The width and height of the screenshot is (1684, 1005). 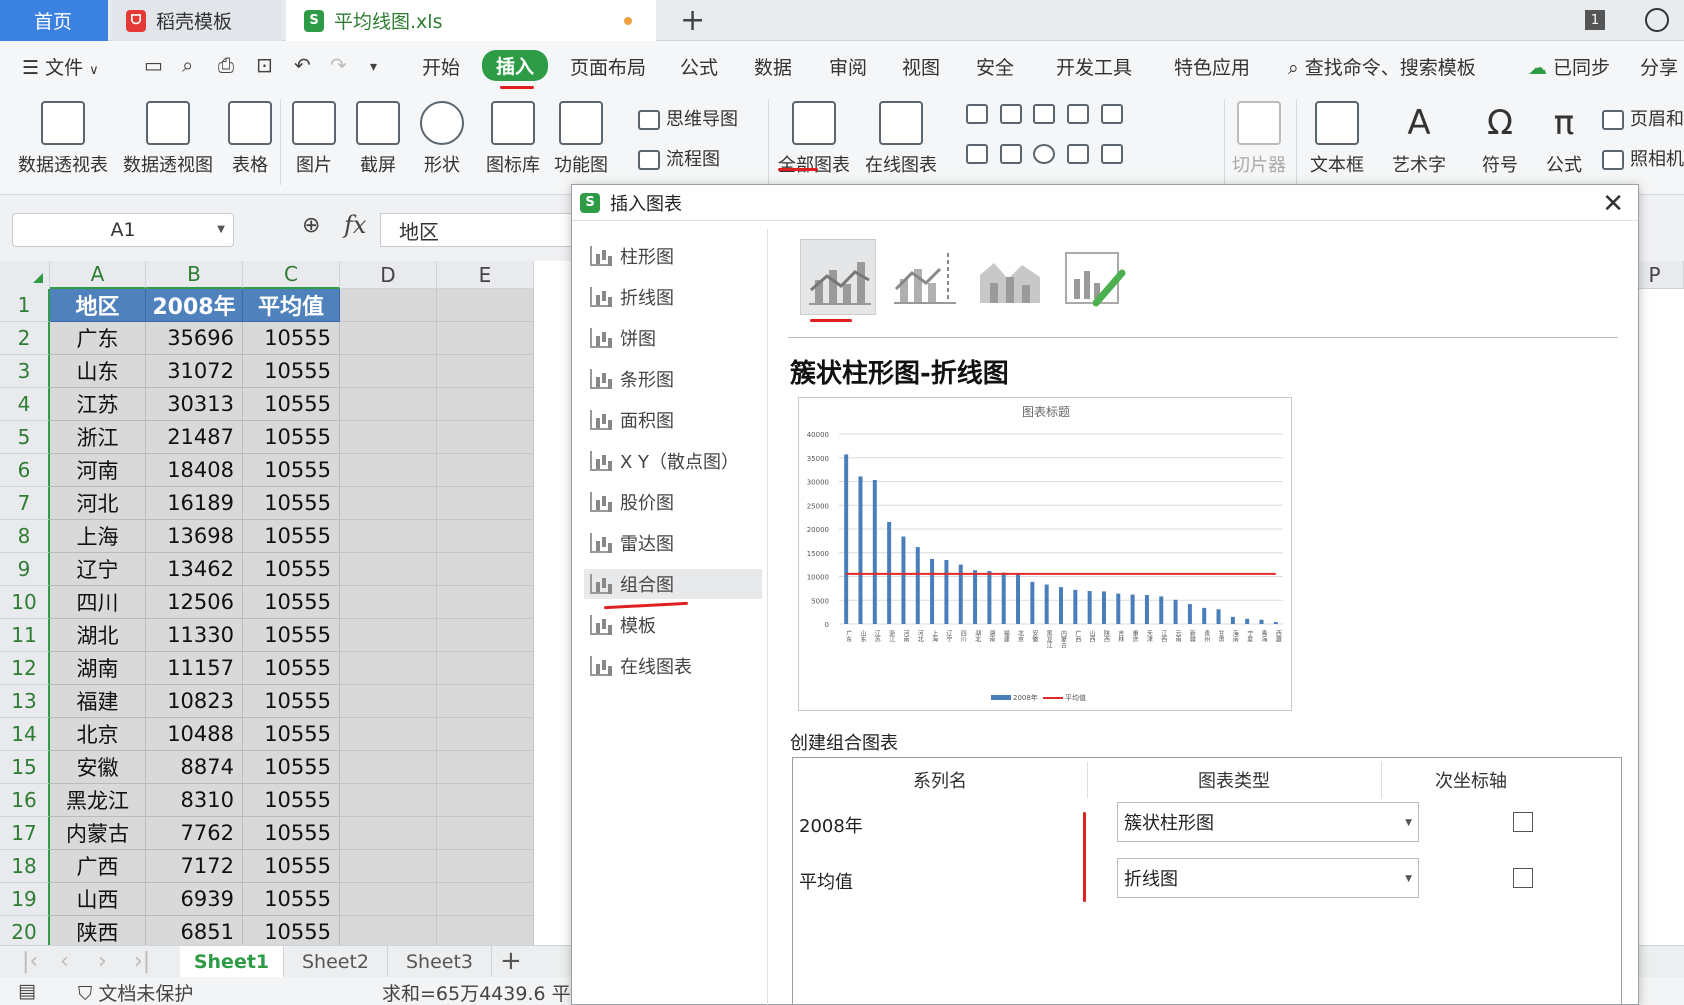 What do you see at coordinates (98, 503) in the screenshot?
I see `table-cell: 河北` at bounding box center [98, 503].